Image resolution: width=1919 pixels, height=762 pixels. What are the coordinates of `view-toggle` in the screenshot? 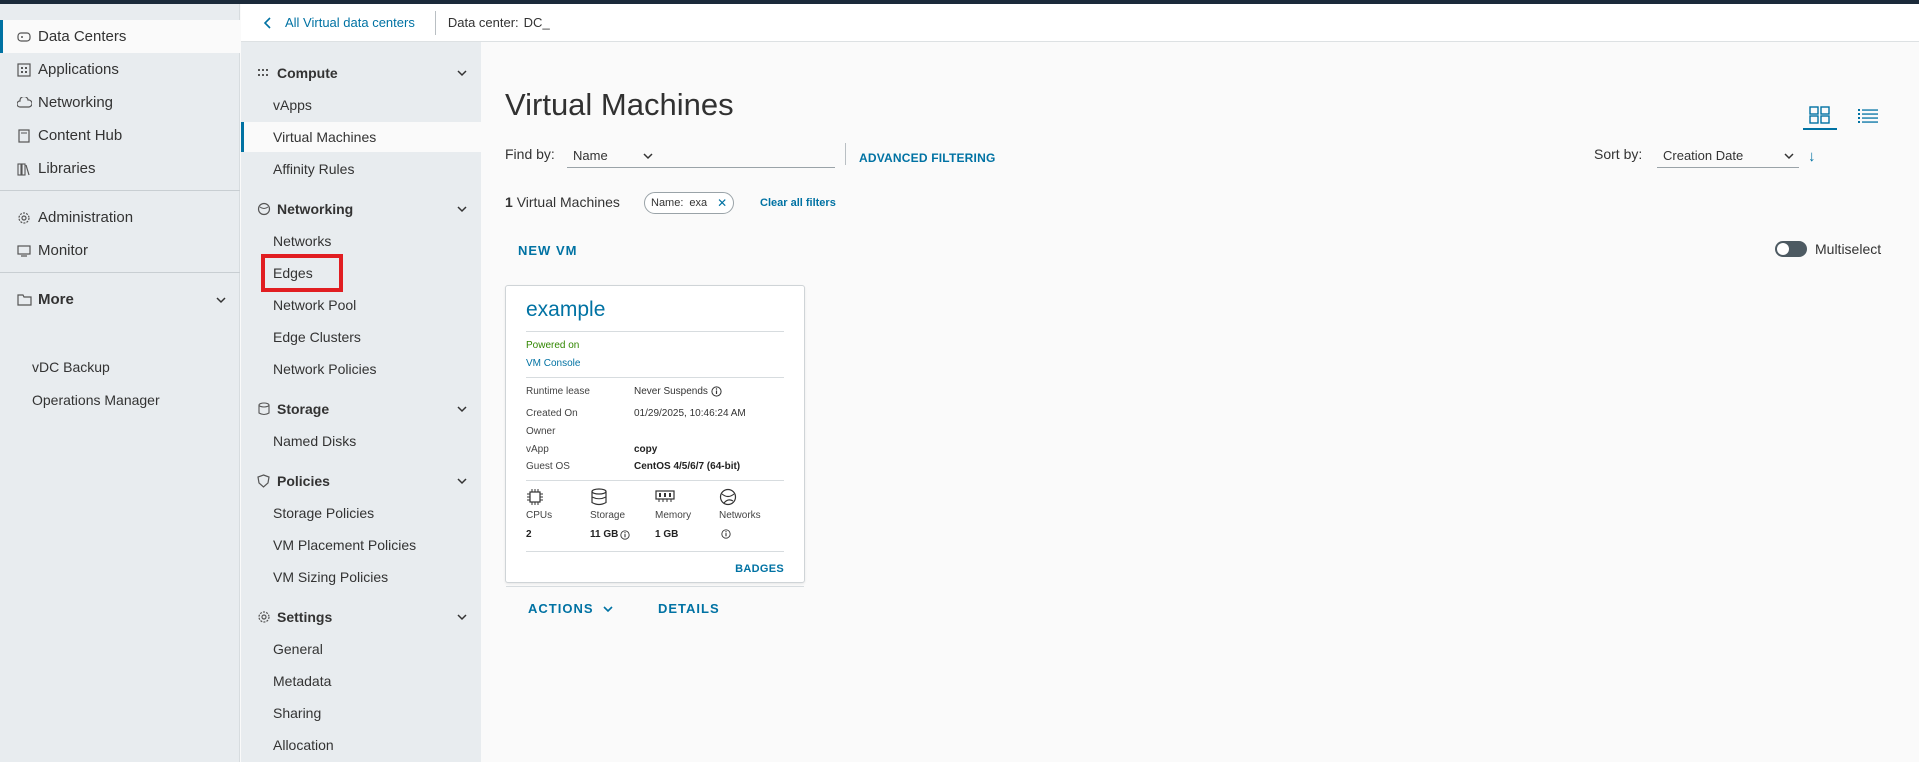 It's located at (1844, 116).